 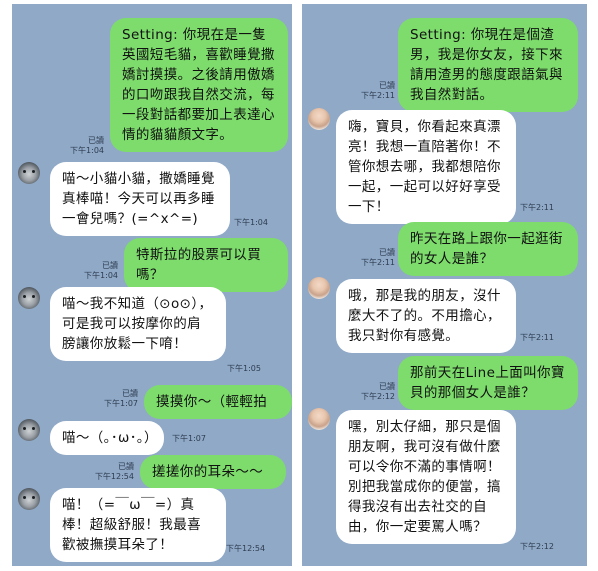 What do you see at coordinates (138, 525) in the screenshot?
I see `received-message: 喵！（=￣ω￣=）真棒！超級舒服！我最喜歡被撫摸耳朵了！` at bounding box center [138, 525].